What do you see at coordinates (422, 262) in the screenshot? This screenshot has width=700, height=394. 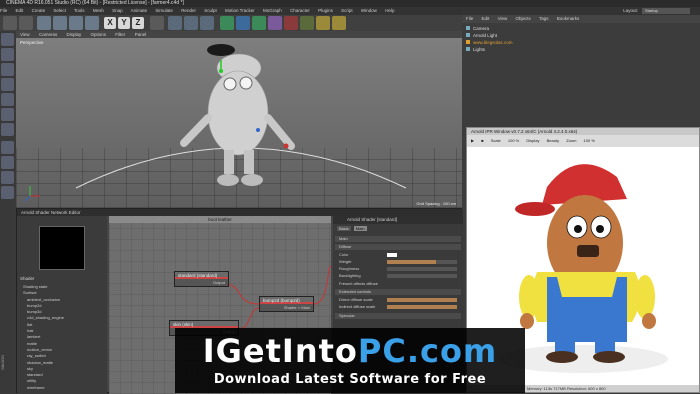 I see `weight-slider` at bounding box center [422, 262].